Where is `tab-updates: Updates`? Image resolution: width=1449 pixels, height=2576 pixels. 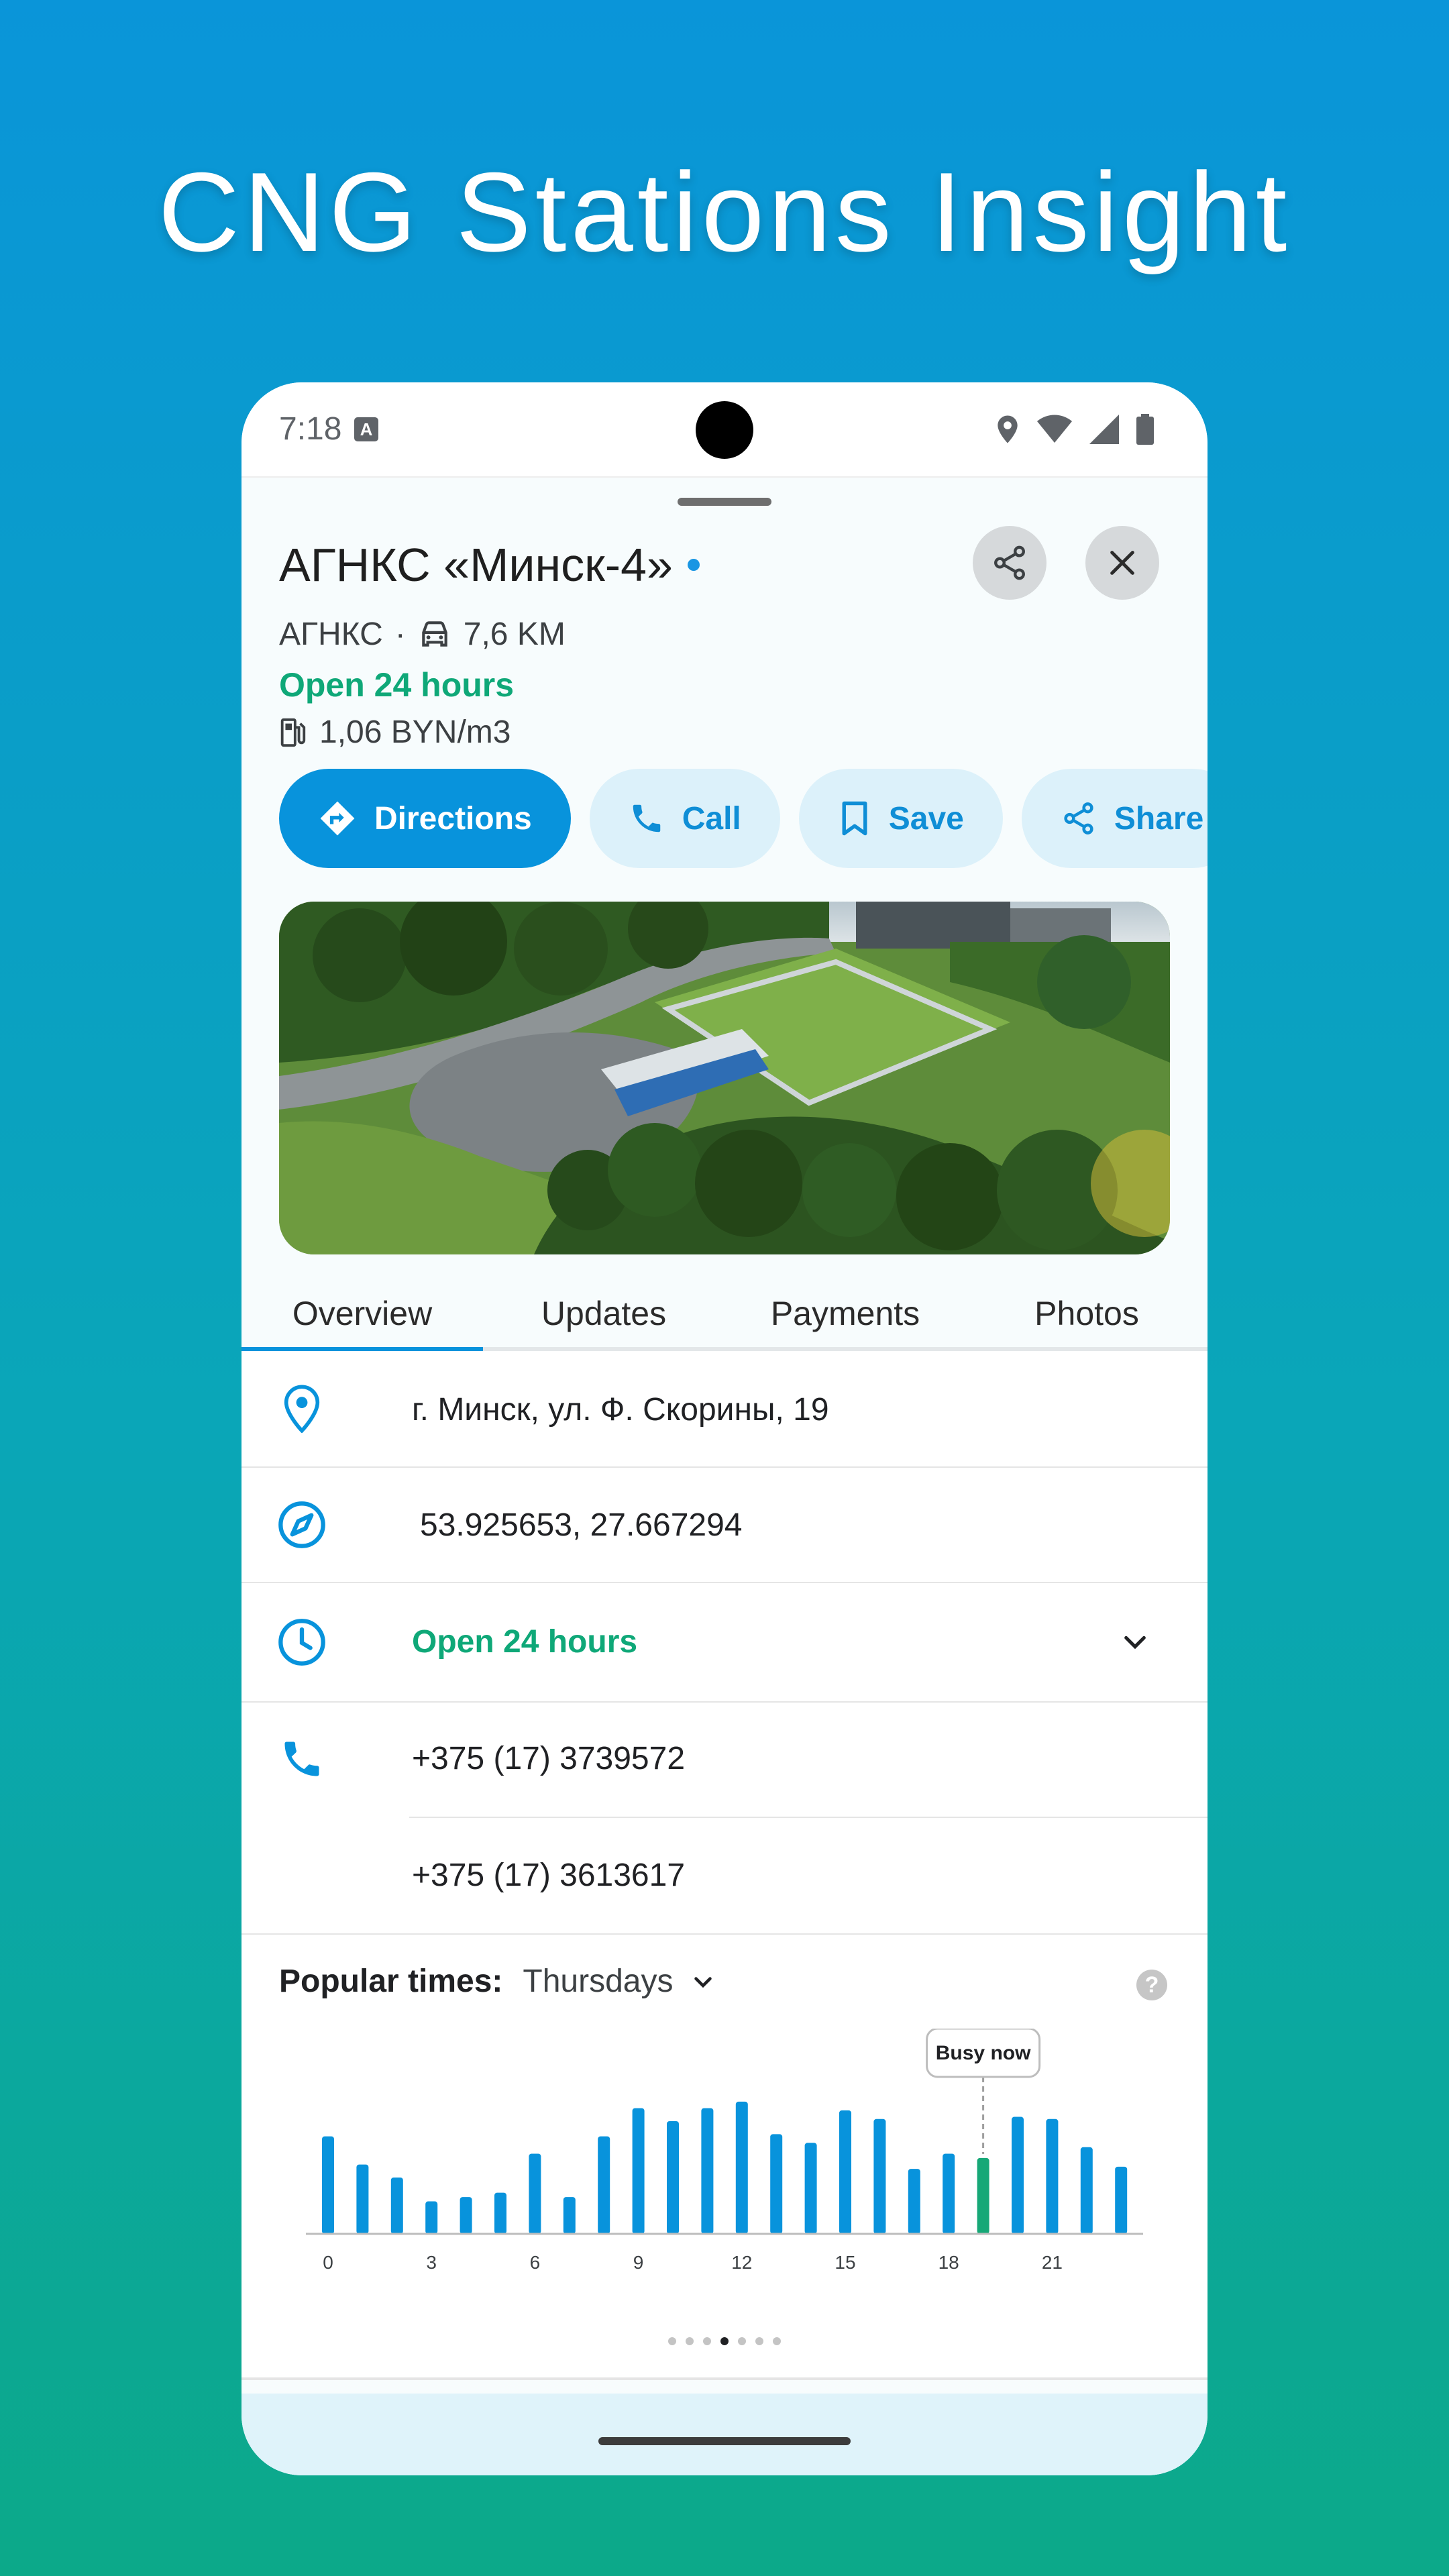
tab-updates: Updates is located at coordinates (603, 1313).